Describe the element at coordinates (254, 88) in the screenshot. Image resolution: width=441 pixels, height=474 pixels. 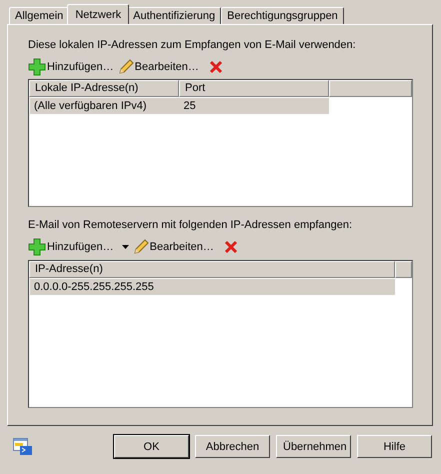
I see `column-header: Port` at that location.